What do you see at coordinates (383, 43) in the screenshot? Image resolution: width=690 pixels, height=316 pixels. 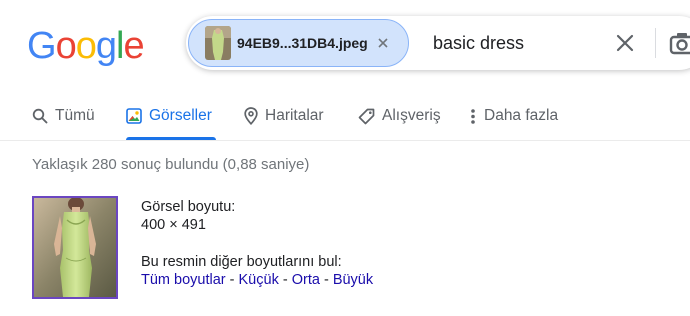 I see `chip-close-icon` at bounding box center [383, 43].